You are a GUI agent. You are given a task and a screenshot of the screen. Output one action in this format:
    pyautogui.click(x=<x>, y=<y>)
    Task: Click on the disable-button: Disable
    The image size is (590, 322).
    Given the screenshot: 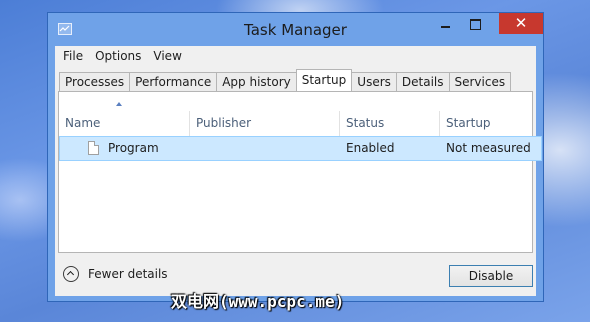 What is the action you would take?
    pyautogui.click(x=491, y=276)
    